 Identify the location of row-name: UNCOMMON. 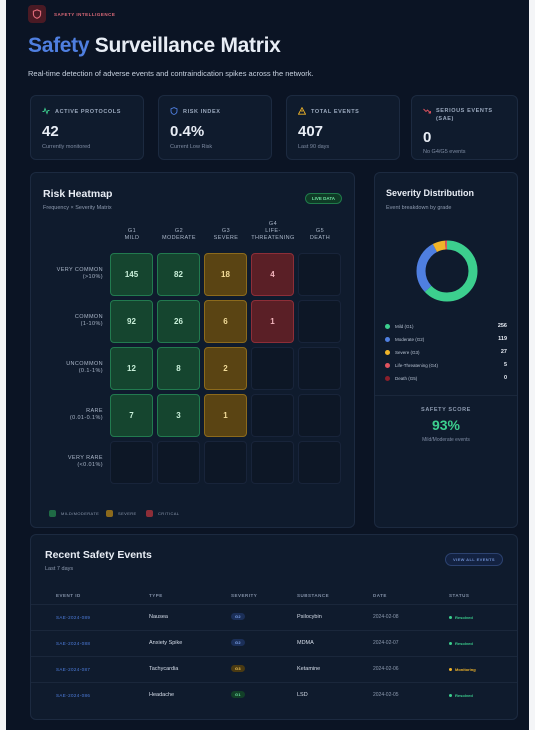
(84, 364).